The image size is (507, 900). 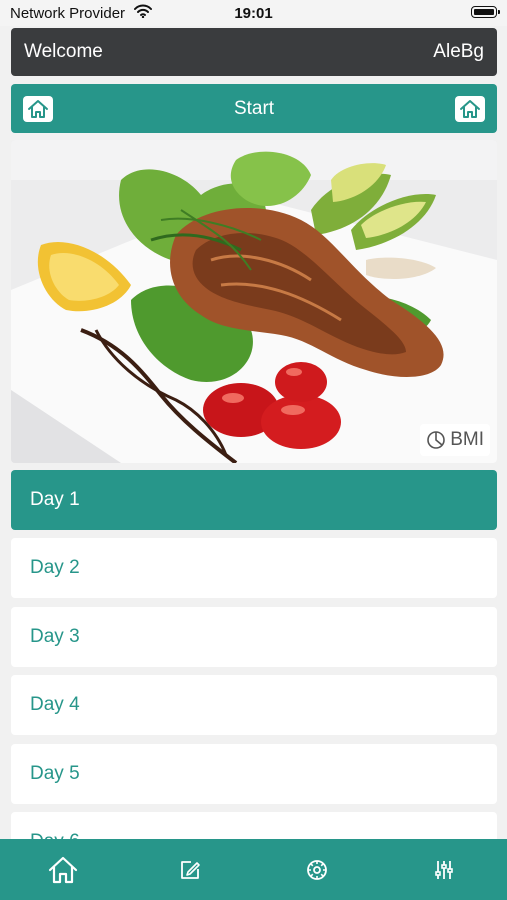 I want to click on day-item-5: Day 5, so click(x=254, y=773).